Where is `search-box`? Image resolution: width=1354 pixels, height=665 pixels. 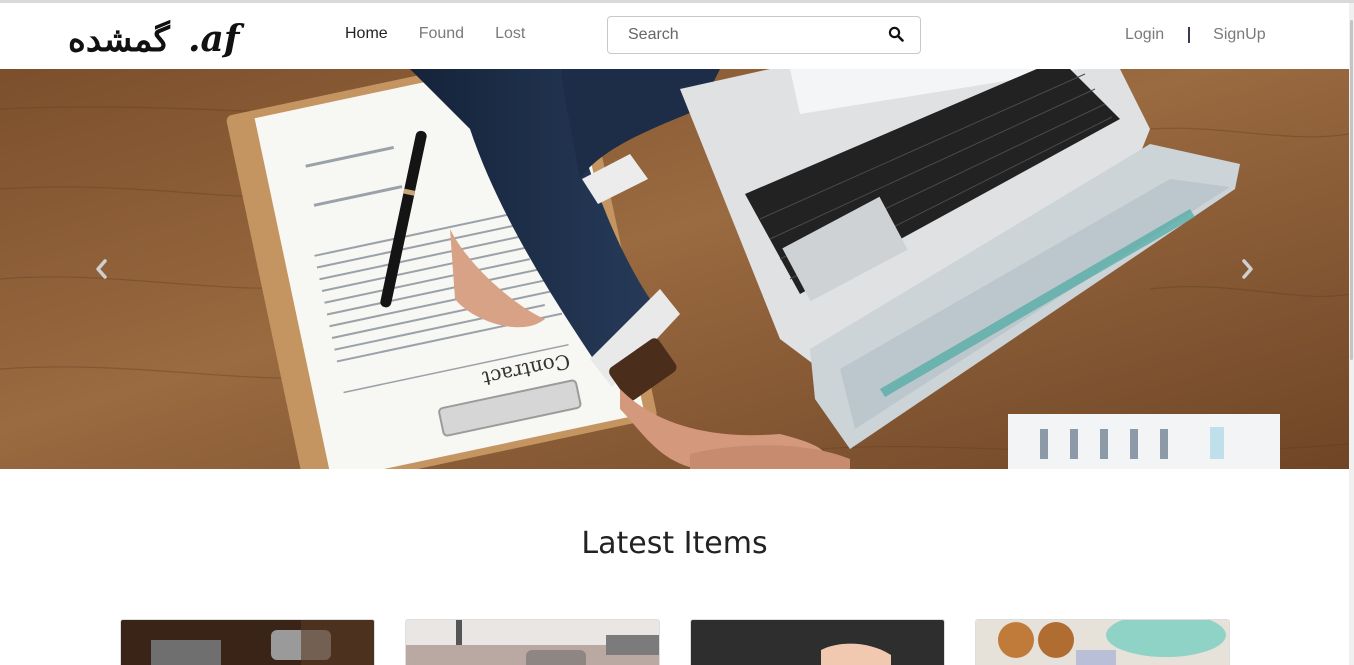
search-box is located at coordinates (764, 35).